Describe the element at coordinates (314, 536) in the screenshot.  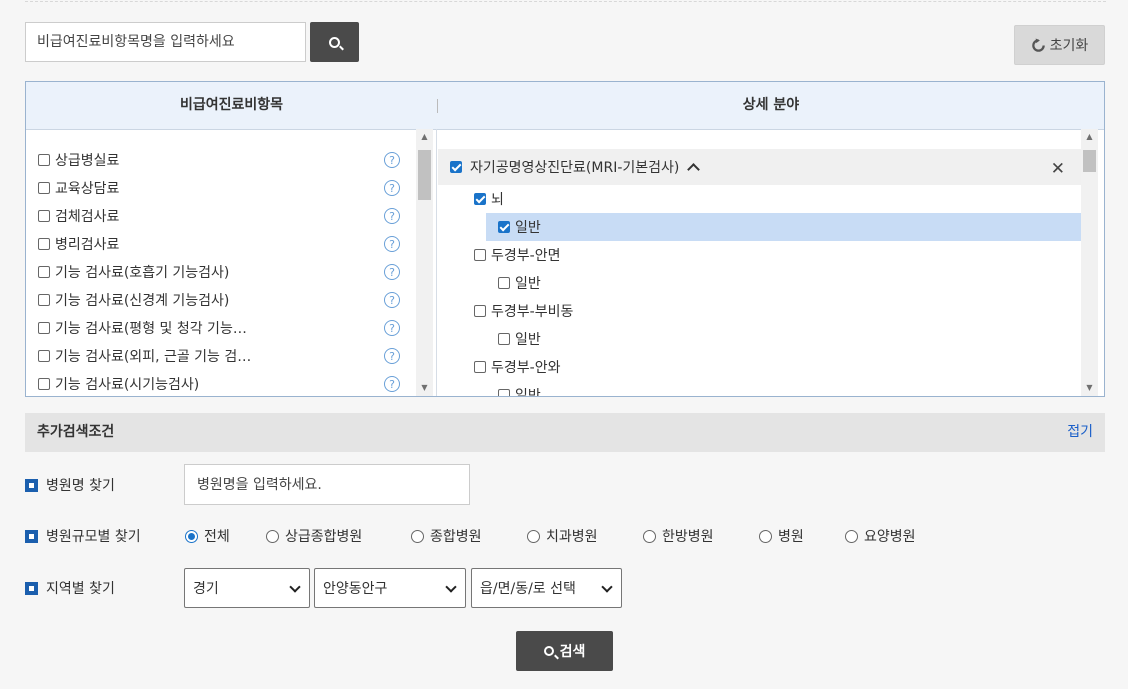
I see `size-radio-tertiary: 상급종합병원` at that location.